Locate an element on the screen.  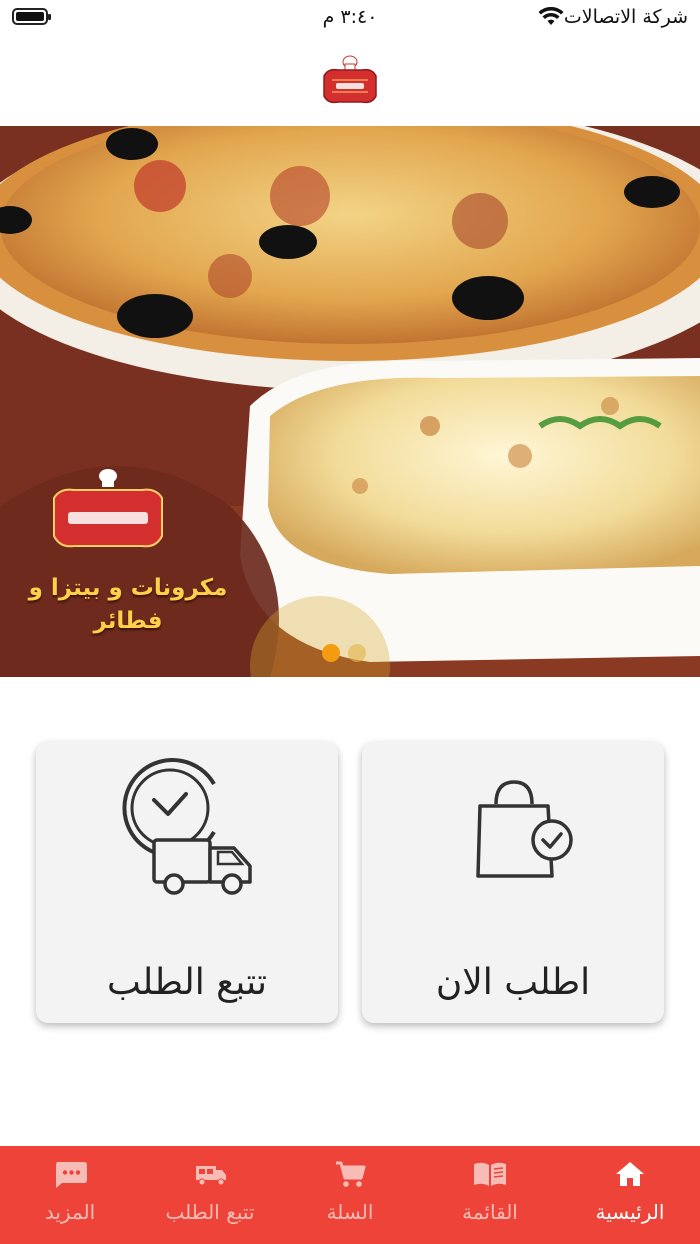
truck-icon is located at coordinates (211, 1176).